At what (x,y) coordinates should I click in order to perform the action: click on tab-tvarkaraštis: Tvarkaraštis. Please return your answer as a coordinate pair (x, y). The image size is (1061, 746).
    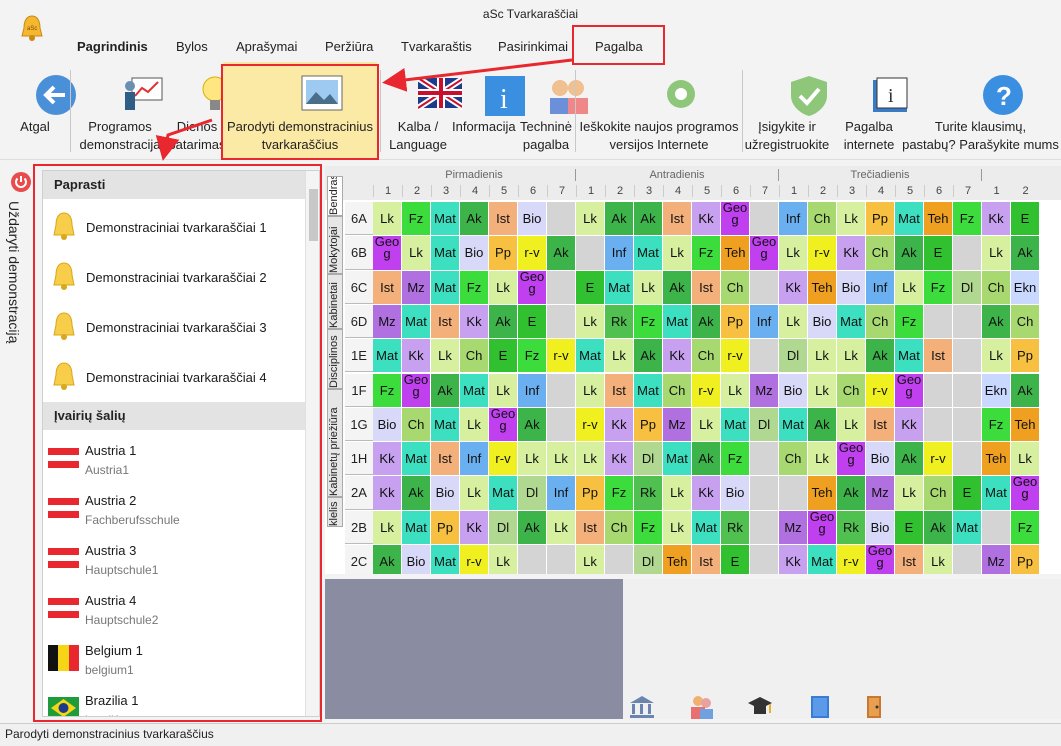
    Looking at the image, I should click on (436, 47).